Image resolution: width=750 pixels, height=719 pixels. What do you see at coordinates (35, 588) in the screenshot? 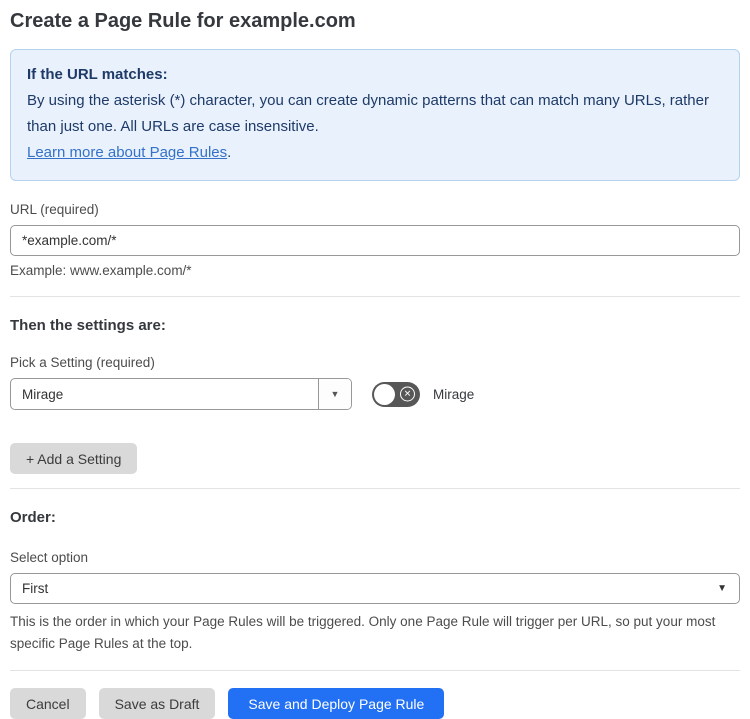
I see `order-select-value: First` at bounding box center [35, 588].